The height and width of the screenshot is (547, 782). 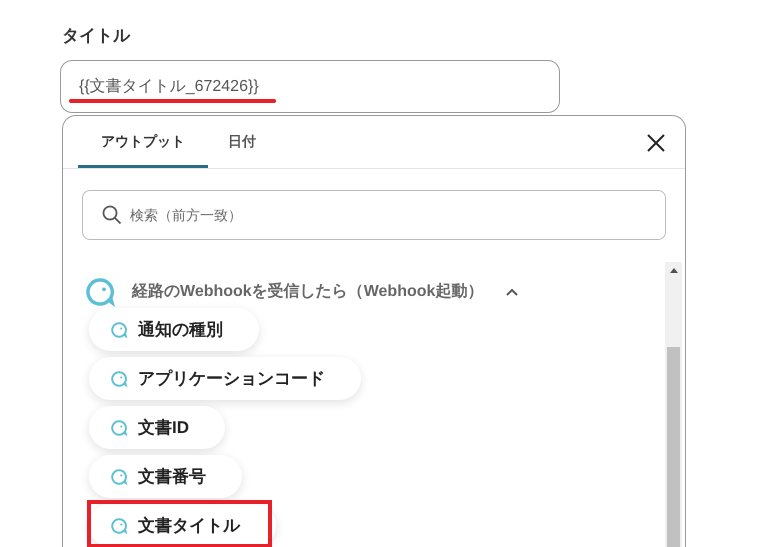 What do you see at coordinates (143, 143) in the screenshot?
I see `tab: アウトプット` at bounding box center [143, 143].